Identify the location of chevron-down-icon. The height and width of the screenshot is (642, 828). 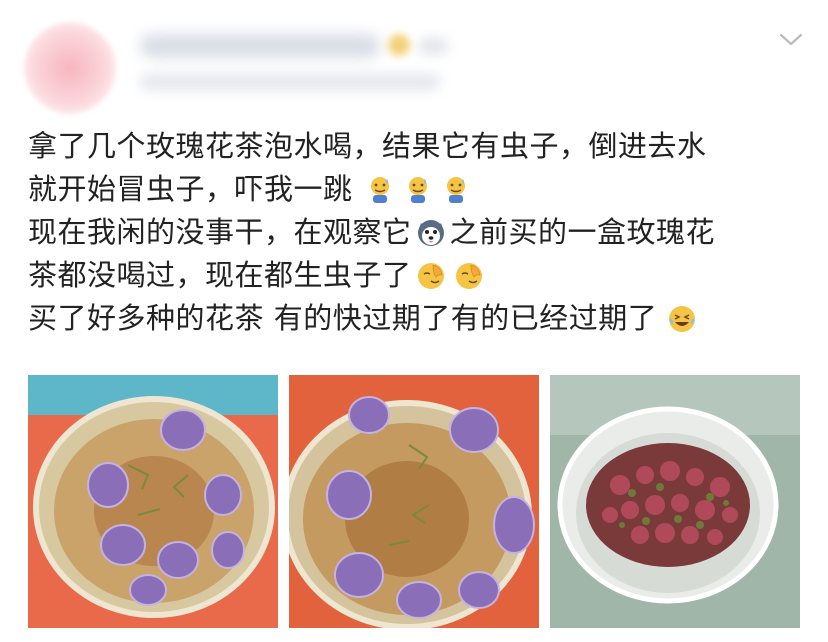
(791, 39).